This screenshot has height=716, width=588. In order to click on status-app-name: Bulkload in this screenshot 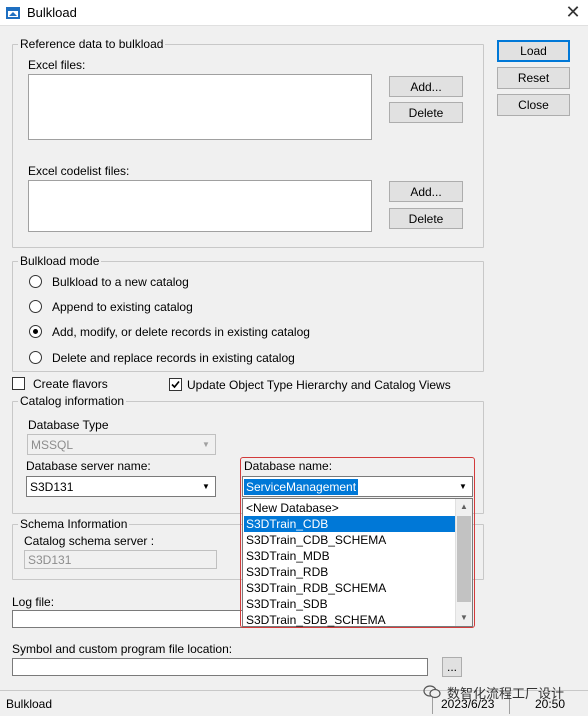, I will do `click(29, 704)`.